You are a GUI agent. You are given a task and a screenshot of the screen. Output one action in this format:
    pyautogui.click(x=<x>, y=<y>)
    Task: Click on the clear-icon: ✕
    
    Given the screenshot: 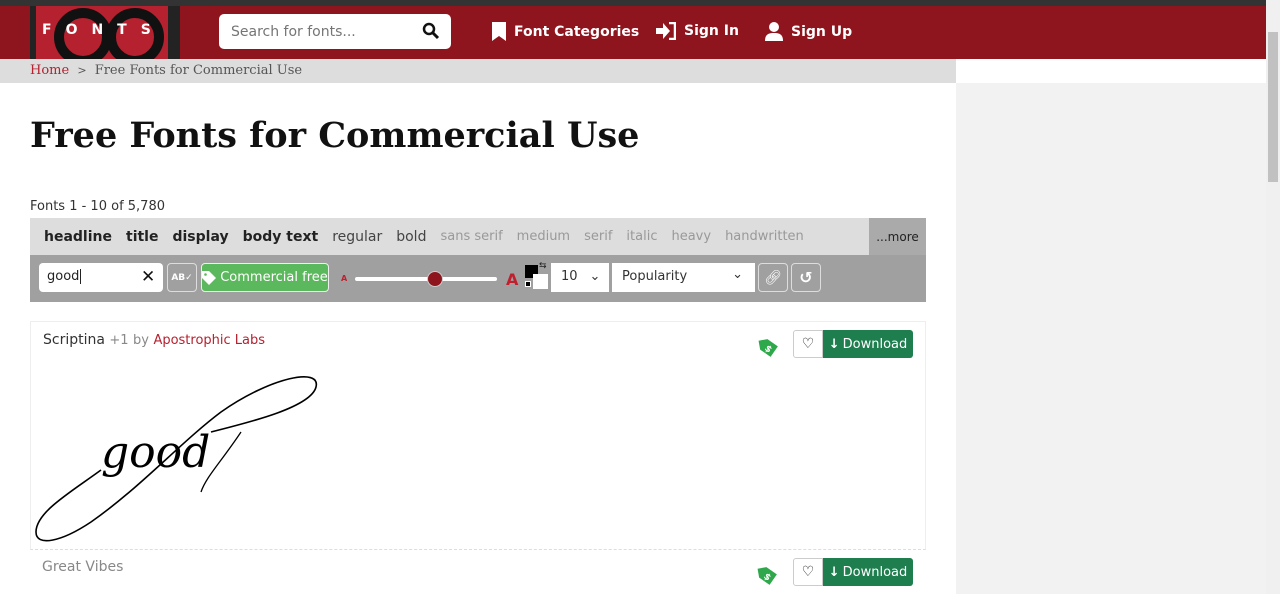 What is the action you would take?
    pyautogui.click(x=148, y=277)
    